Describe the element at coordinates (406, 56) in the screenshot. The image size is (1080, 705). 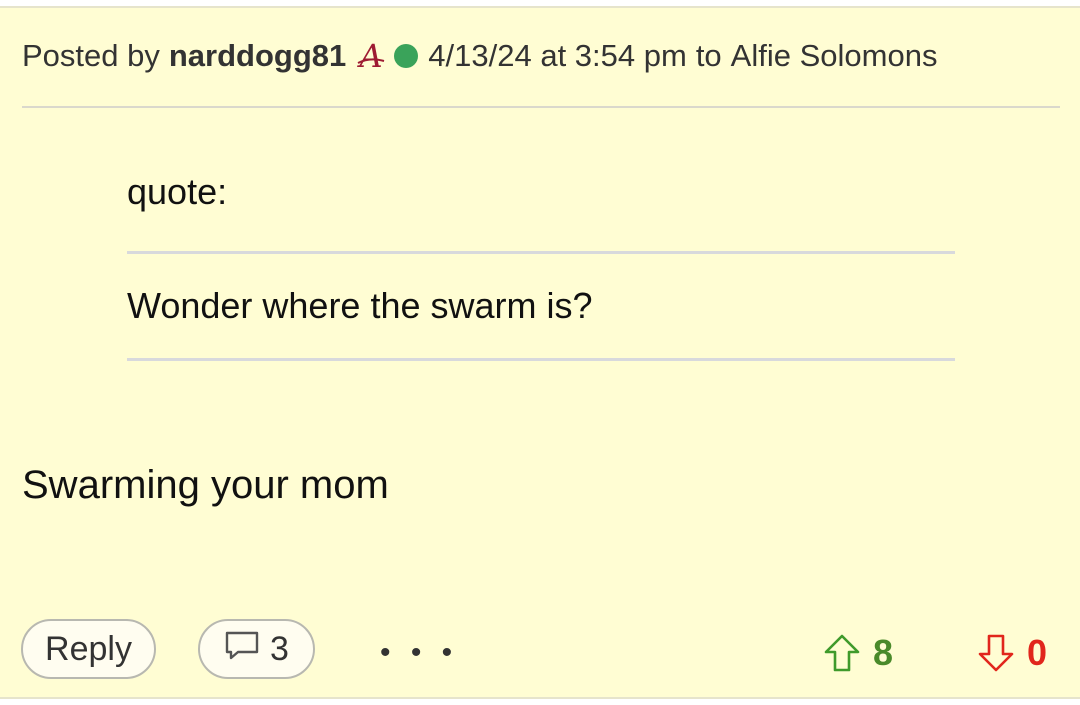
I see `online-status-icon` at that location.